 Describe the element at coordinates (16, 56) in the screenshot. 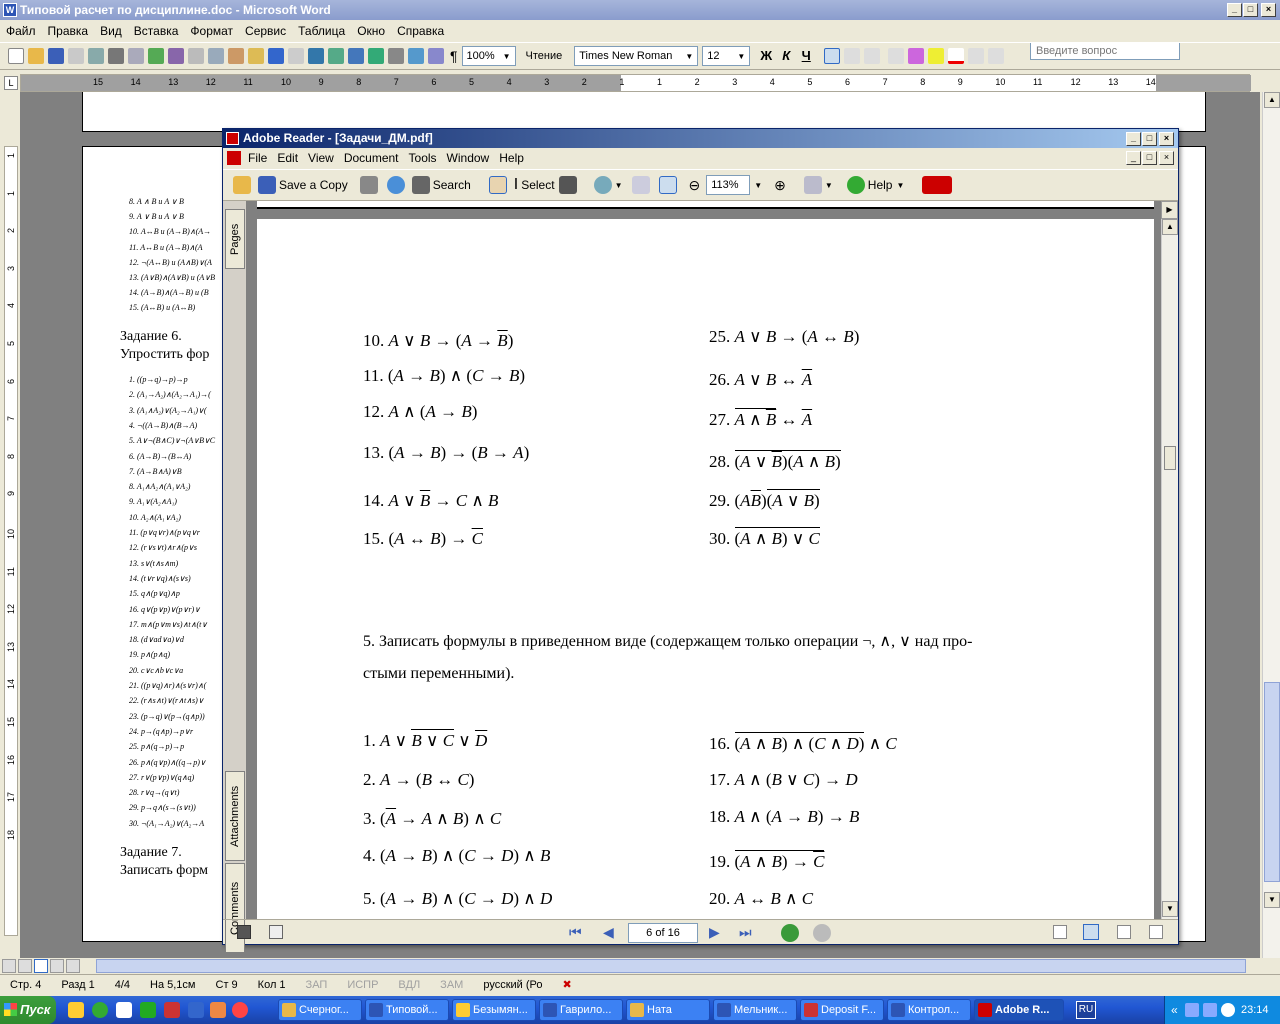

I see `new-doc-icon` at that location.